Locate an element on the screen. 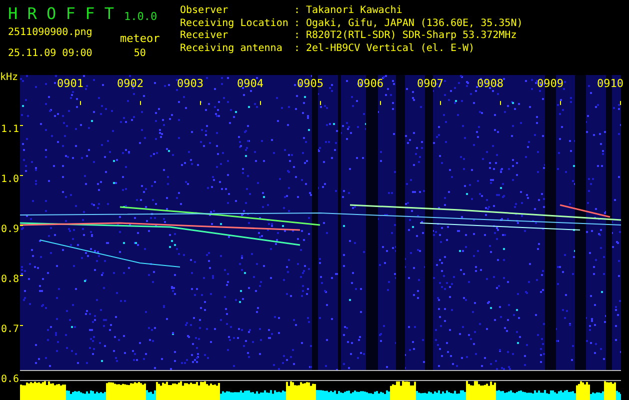 The image size is (629, 400). time-label: 0905 is located at coordinates (310, 84).